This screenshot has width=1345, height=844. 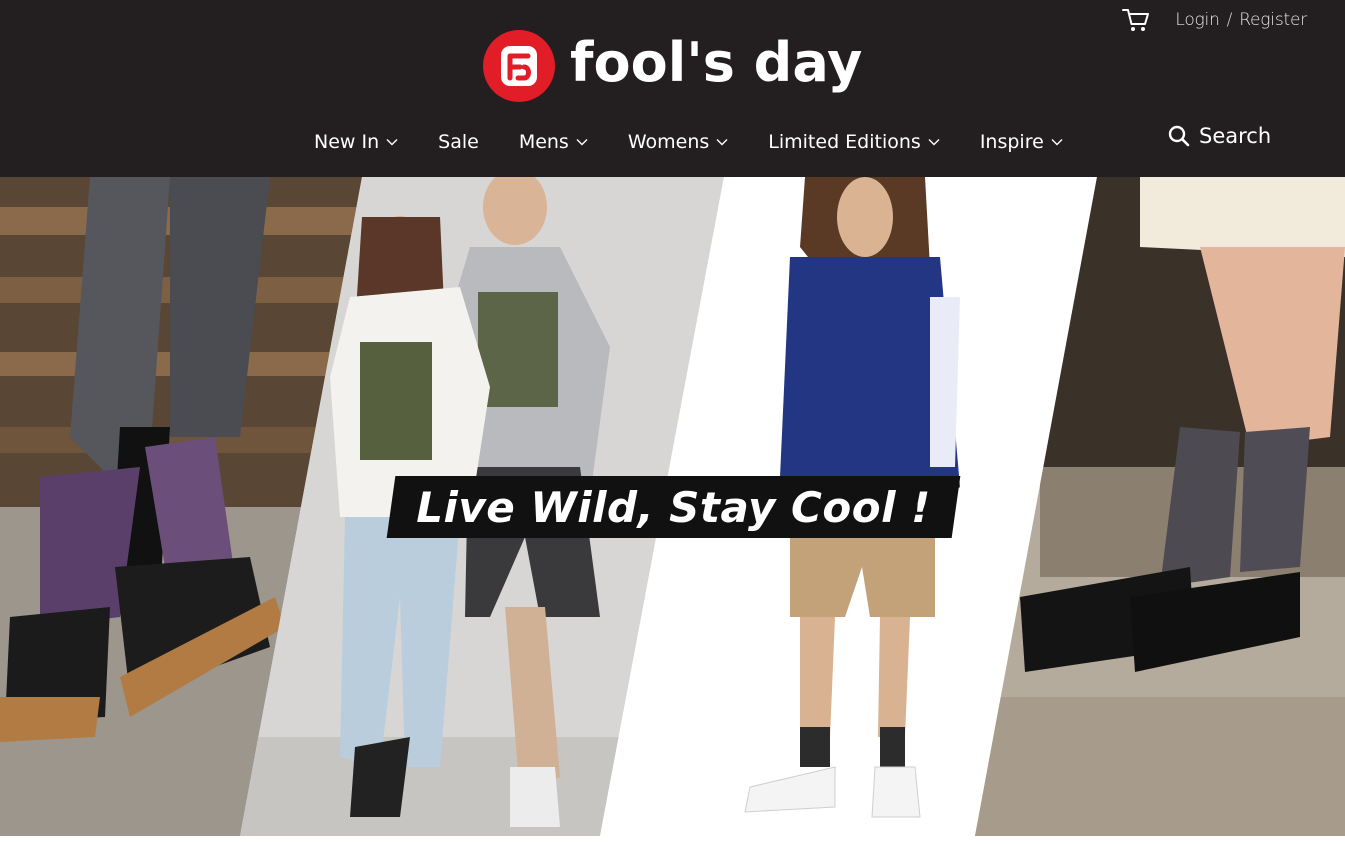 I want to click on brand-name: fool's day, so click(x=716, y=62).